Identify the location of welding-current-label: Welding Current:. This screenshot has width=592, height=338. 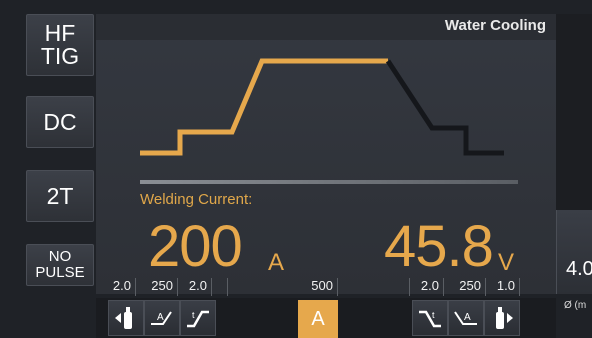
(196, 199).